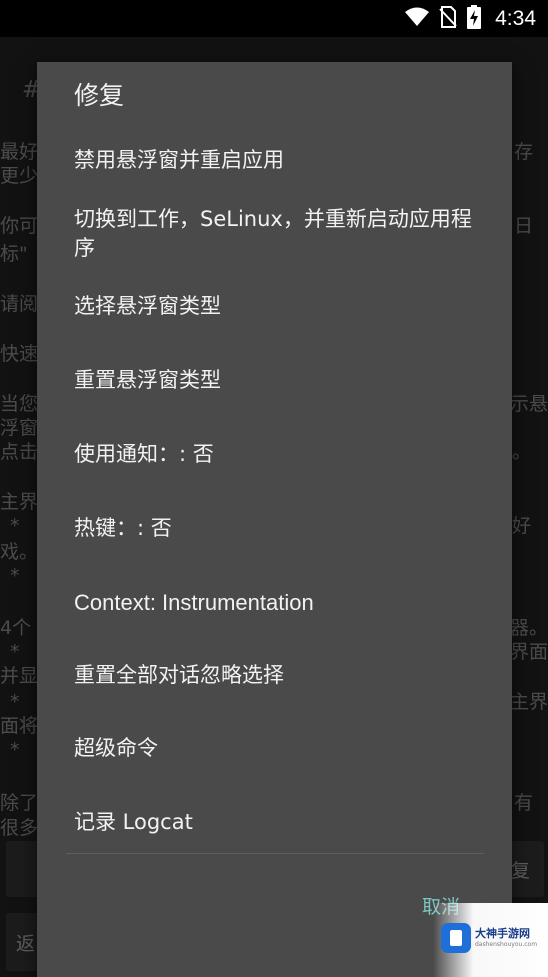 The width and height of the screenshot is (548, 977). I want to click on menu-item-reset-dialog-ignores: 重置全部对话忽略选择, so click(279, 675).